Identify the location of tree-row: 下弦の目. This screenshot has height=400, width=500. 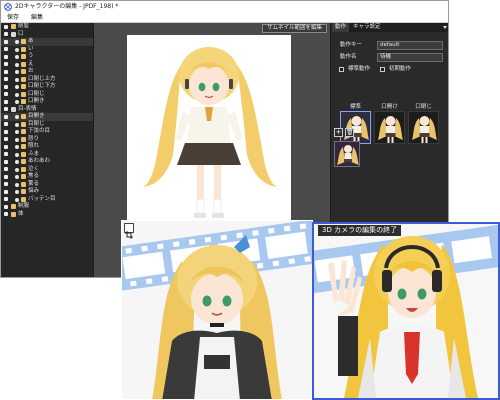
(47, 132).